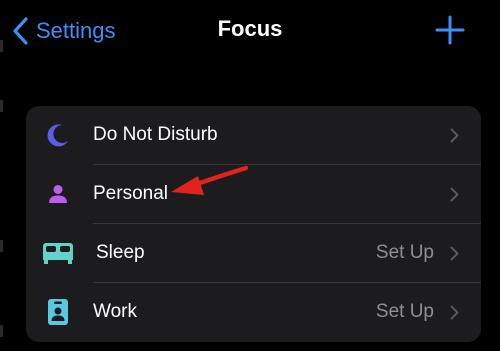 The height and width of the screenshot is (351, 500). Describe the element at coordinates (115, 311) in the screenshot. I see `focus-item-label: Work` at that location.